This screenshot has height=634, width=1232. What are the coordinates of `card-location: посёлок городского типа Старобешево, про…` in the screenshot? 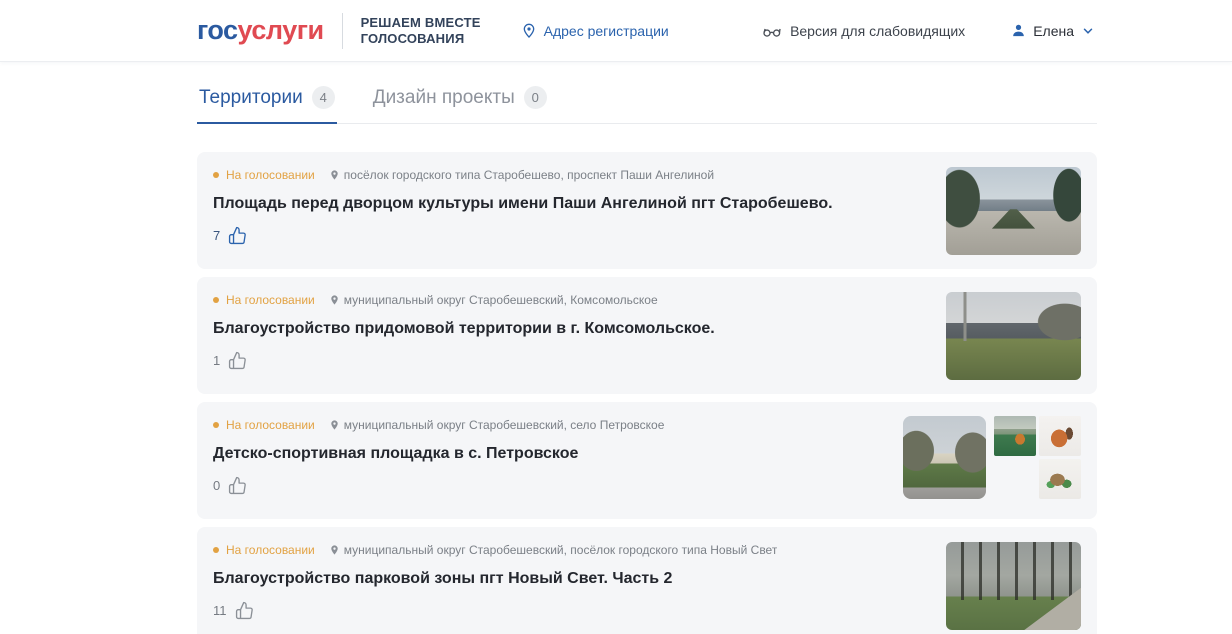 It's located at (529, 175).